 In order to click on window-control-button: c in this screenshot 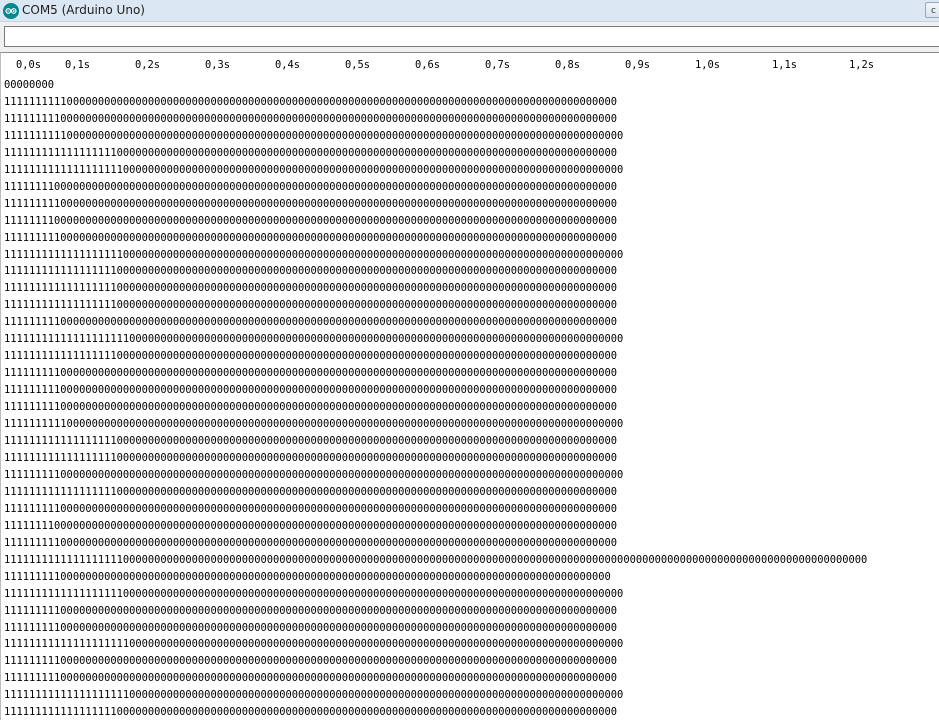, I will do `click(932, 10)`.